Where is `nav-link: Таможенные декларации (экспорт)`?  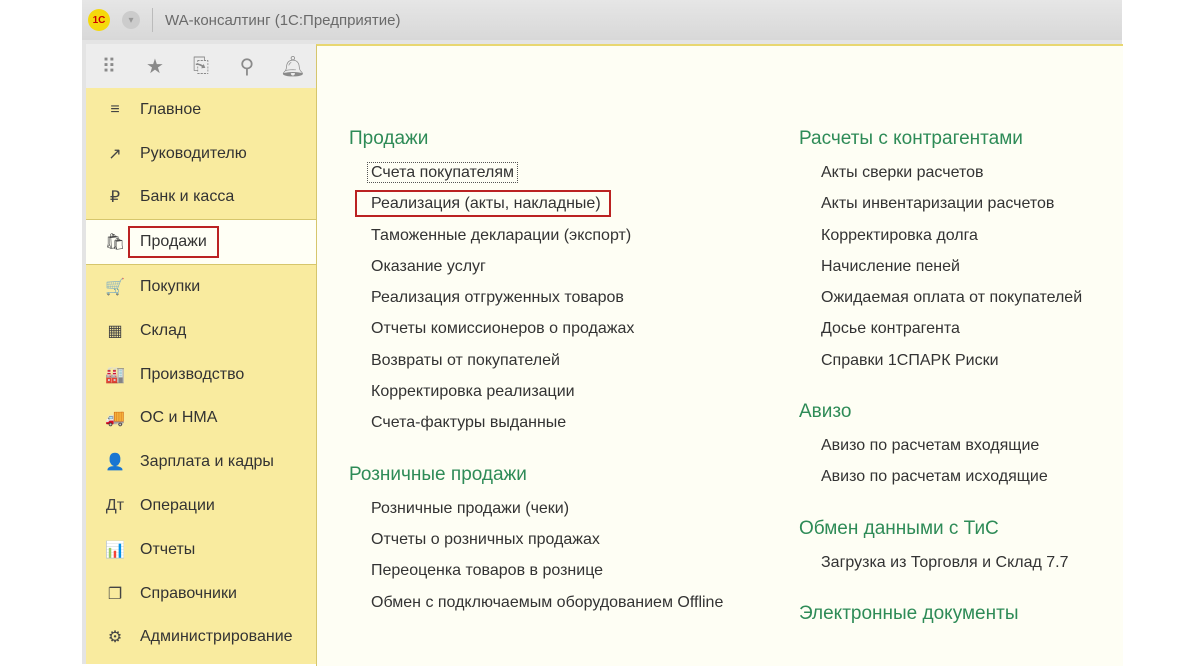
nav-link: Таможенные декларации (экспорт) is located at coordinates (536, 240).